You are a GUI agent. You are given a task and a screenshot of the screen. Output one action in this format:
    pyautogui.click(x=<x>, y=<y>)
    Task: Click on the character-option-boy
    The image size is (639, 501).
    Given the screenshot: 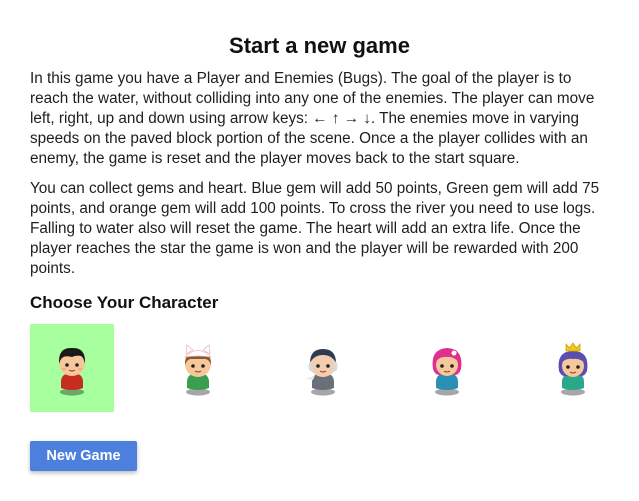 What is the action you would take?
    pyautogui.click(x=72, y=368)
    